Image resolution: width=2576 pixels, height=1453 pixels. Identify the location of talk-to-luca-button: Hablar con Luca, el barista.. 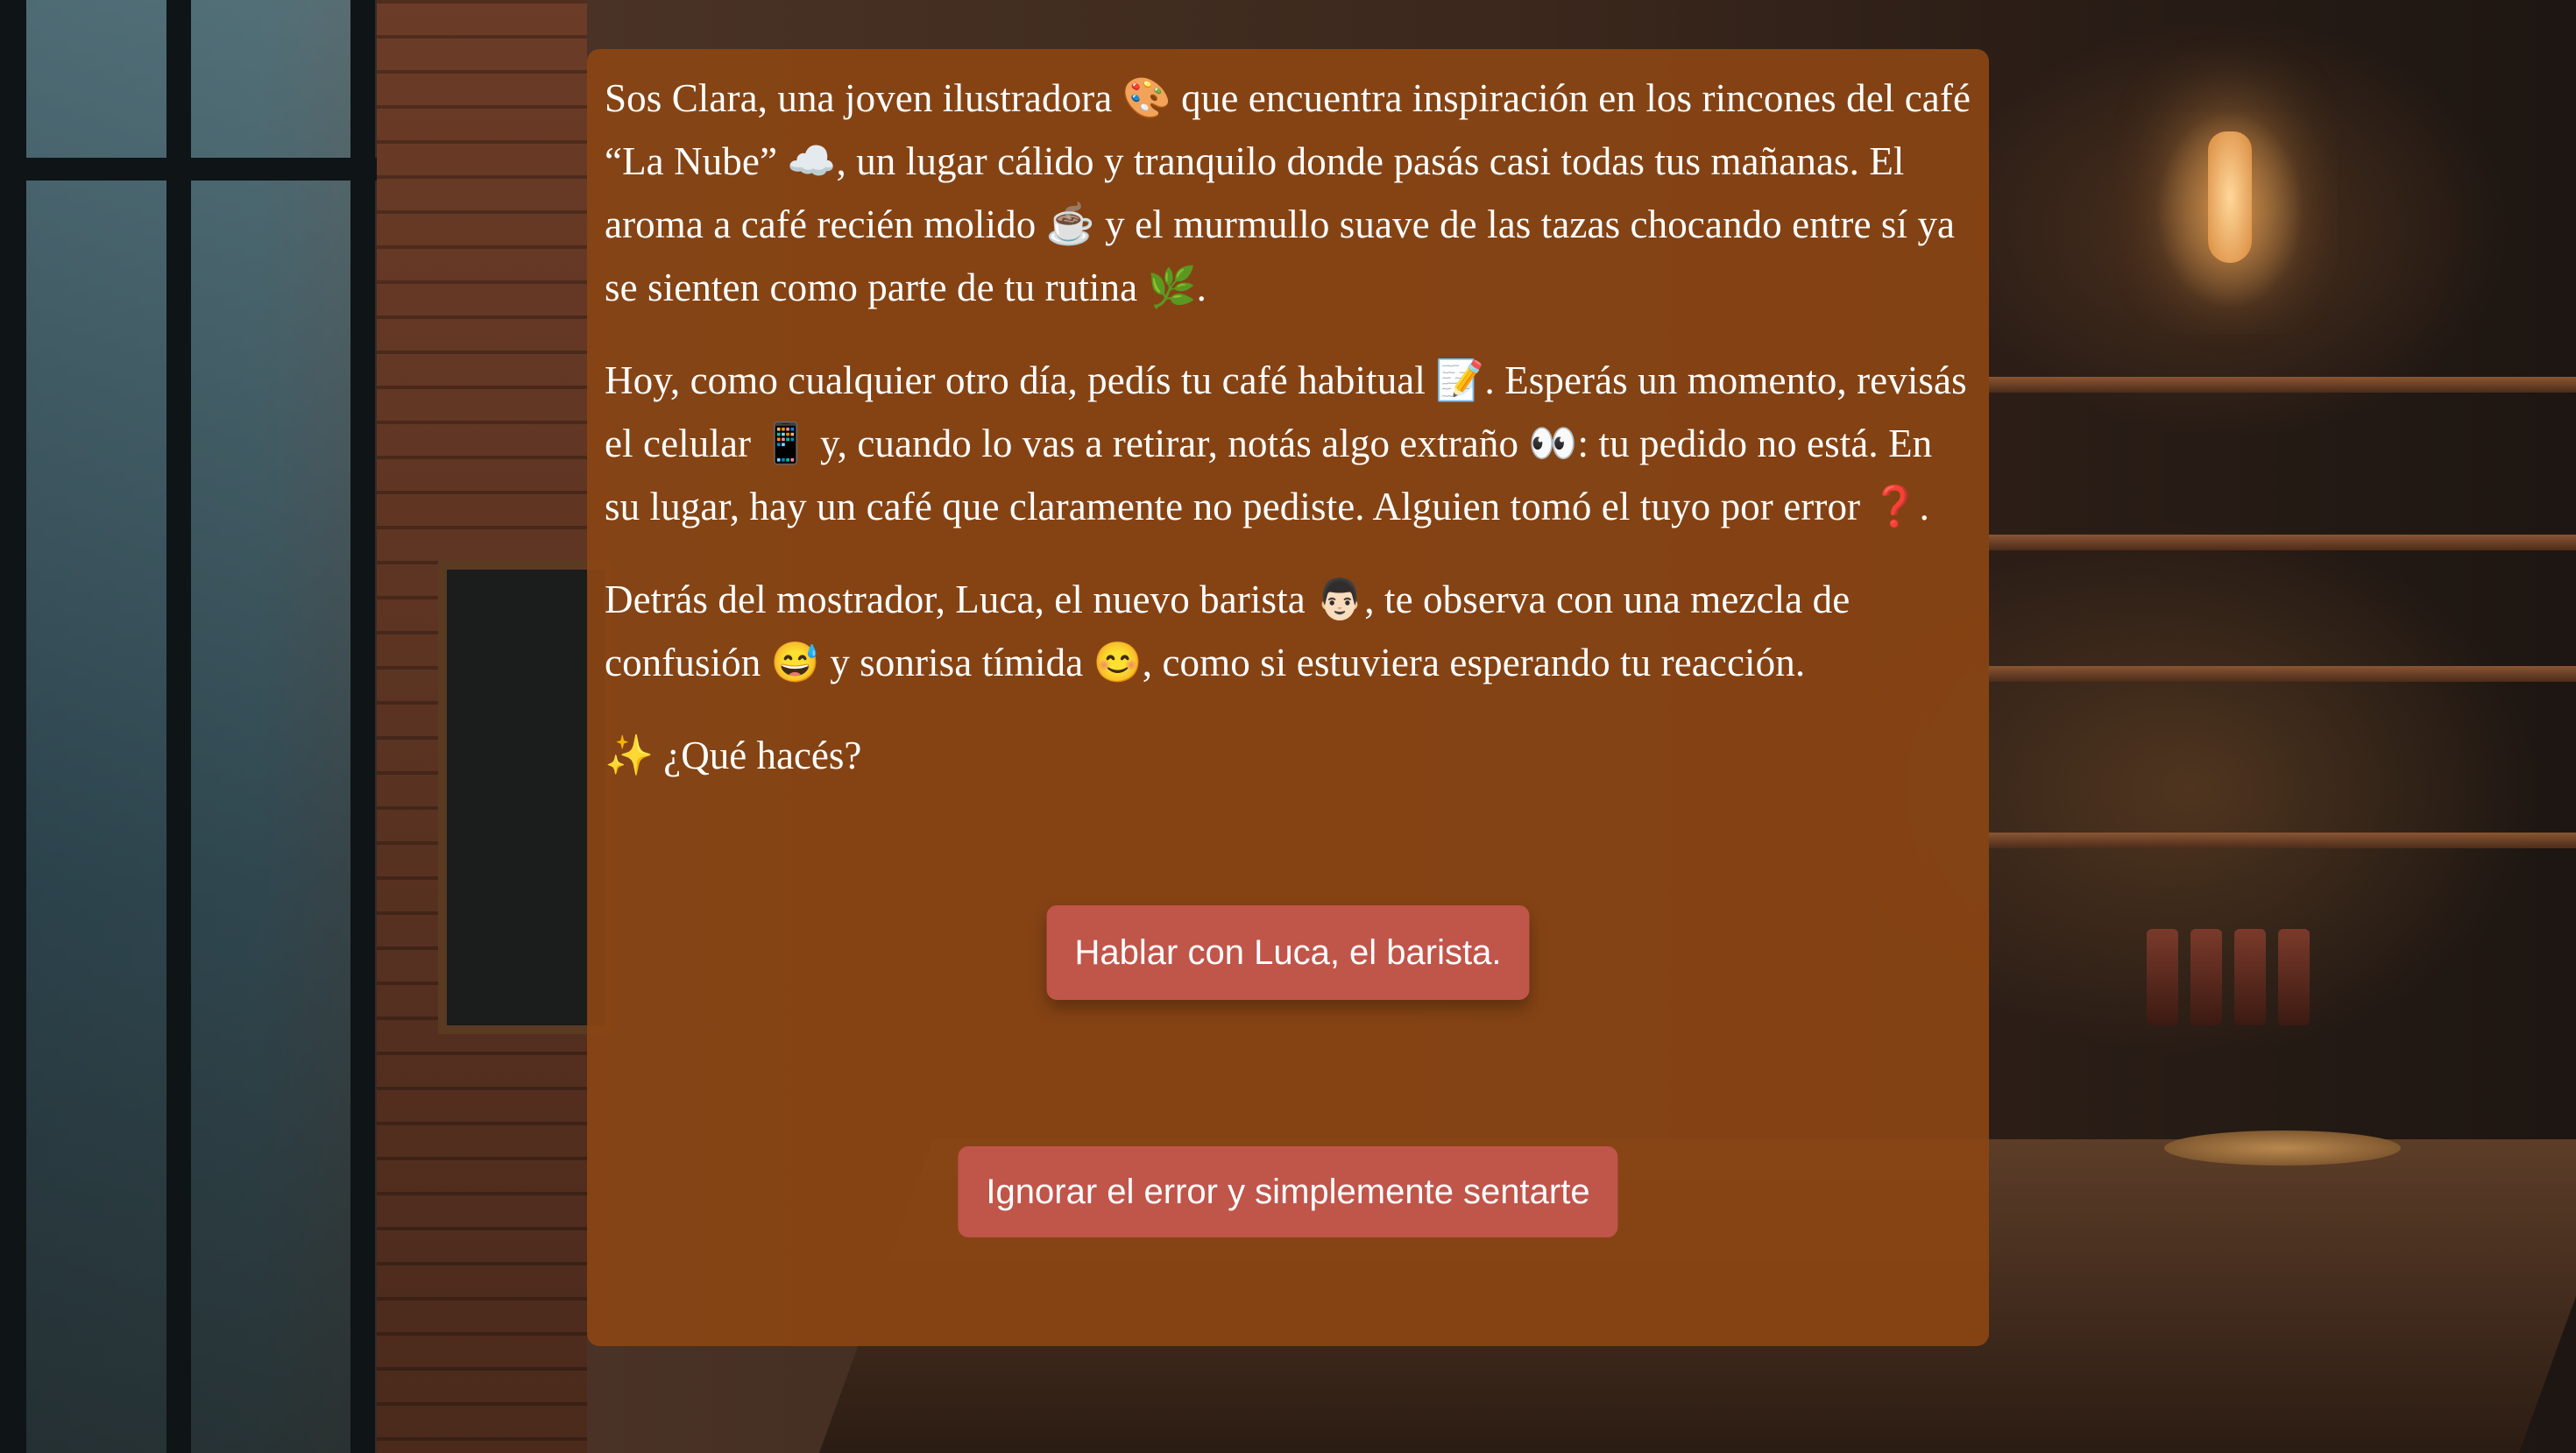
(1288, 952).